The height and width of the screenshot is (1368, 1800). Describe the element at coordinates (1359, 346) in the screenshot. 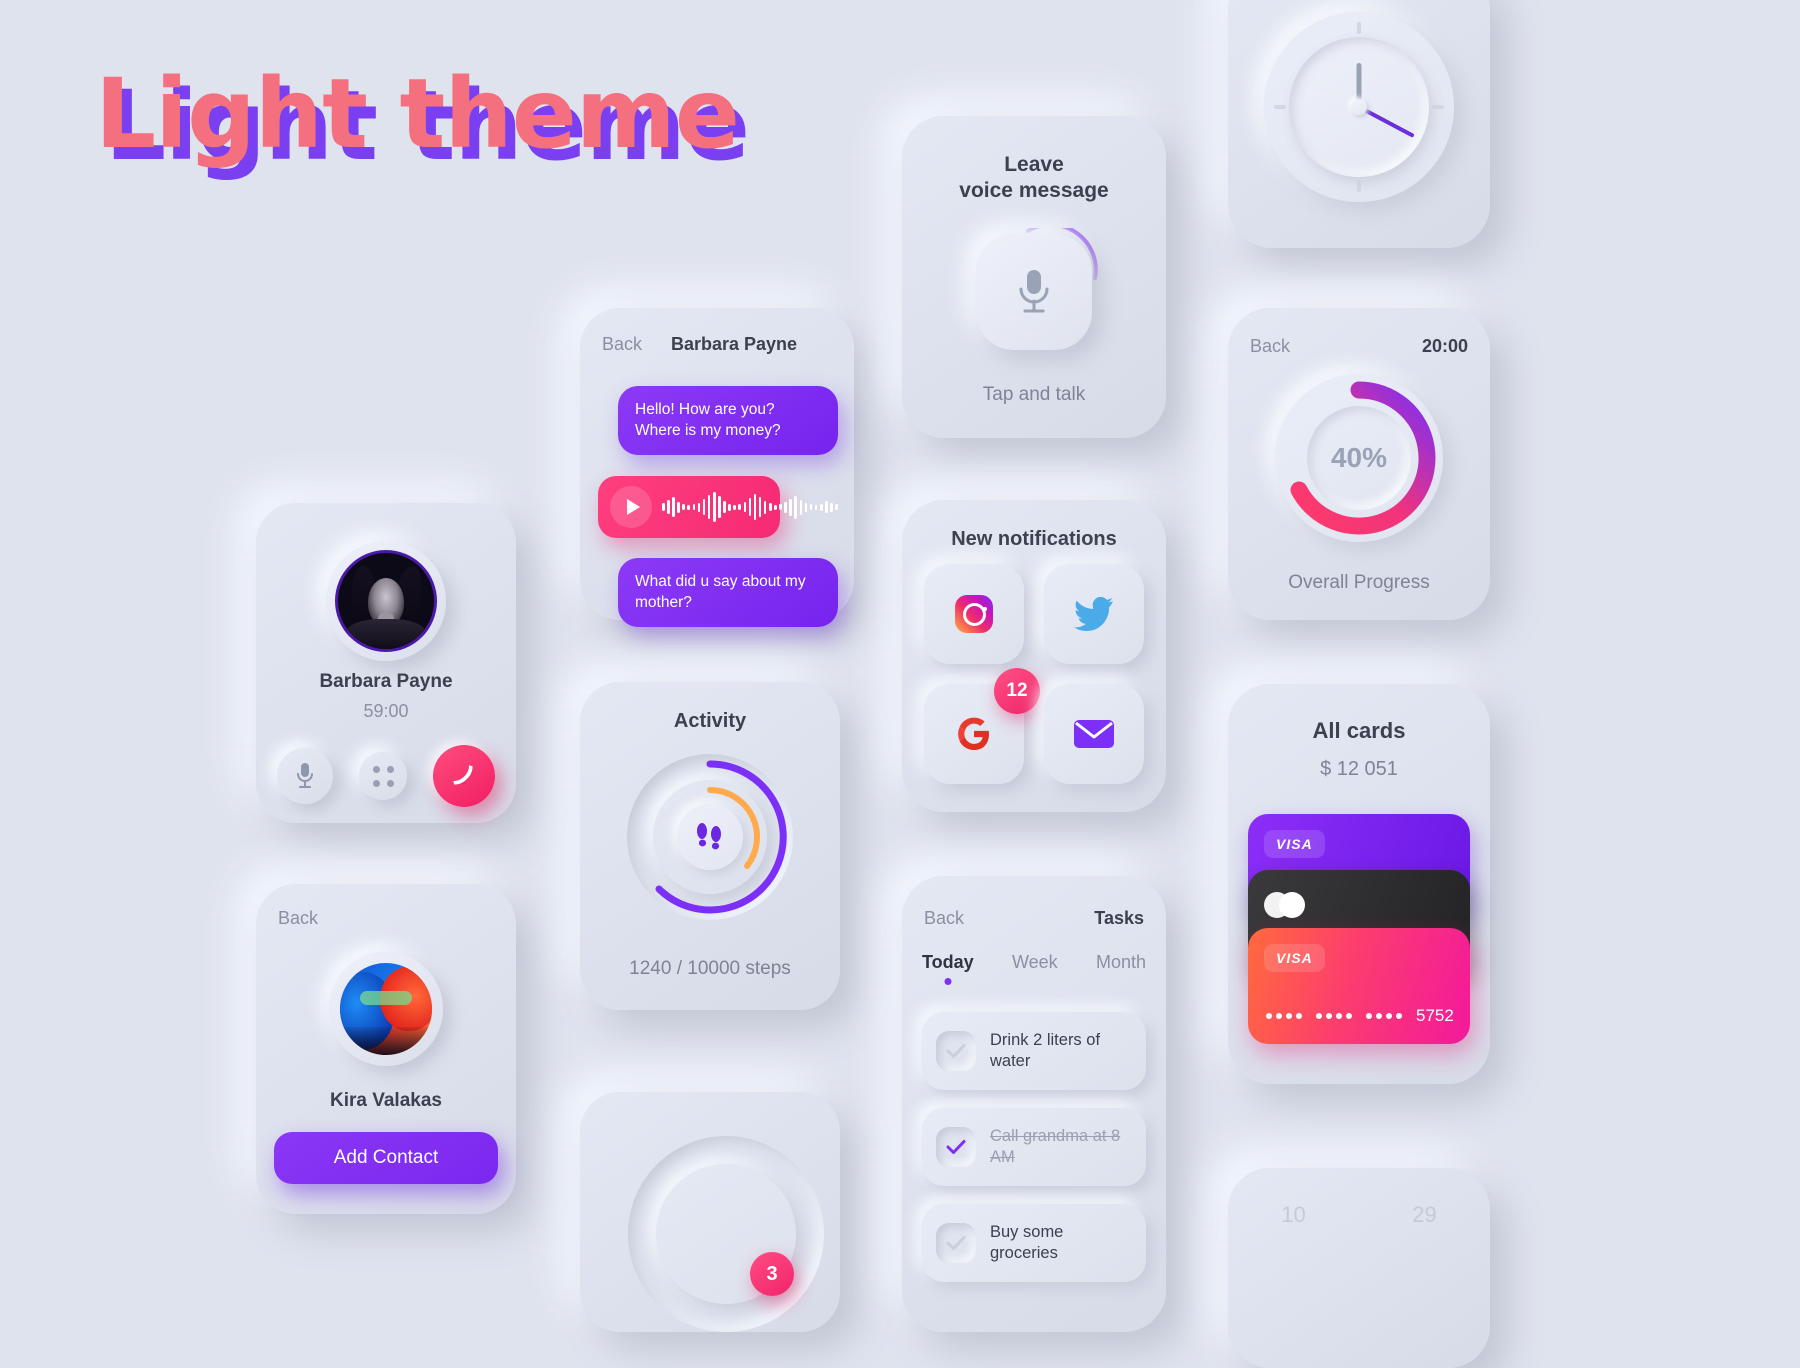

I see `progress-header: Back 20:00` at that location.